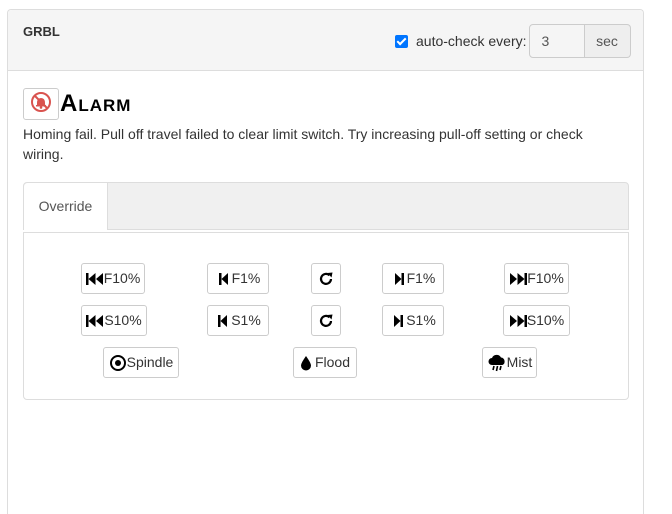  Describe the element at coordinates (306, 363) in the screenshot. I see `droplet-icon` at that location.